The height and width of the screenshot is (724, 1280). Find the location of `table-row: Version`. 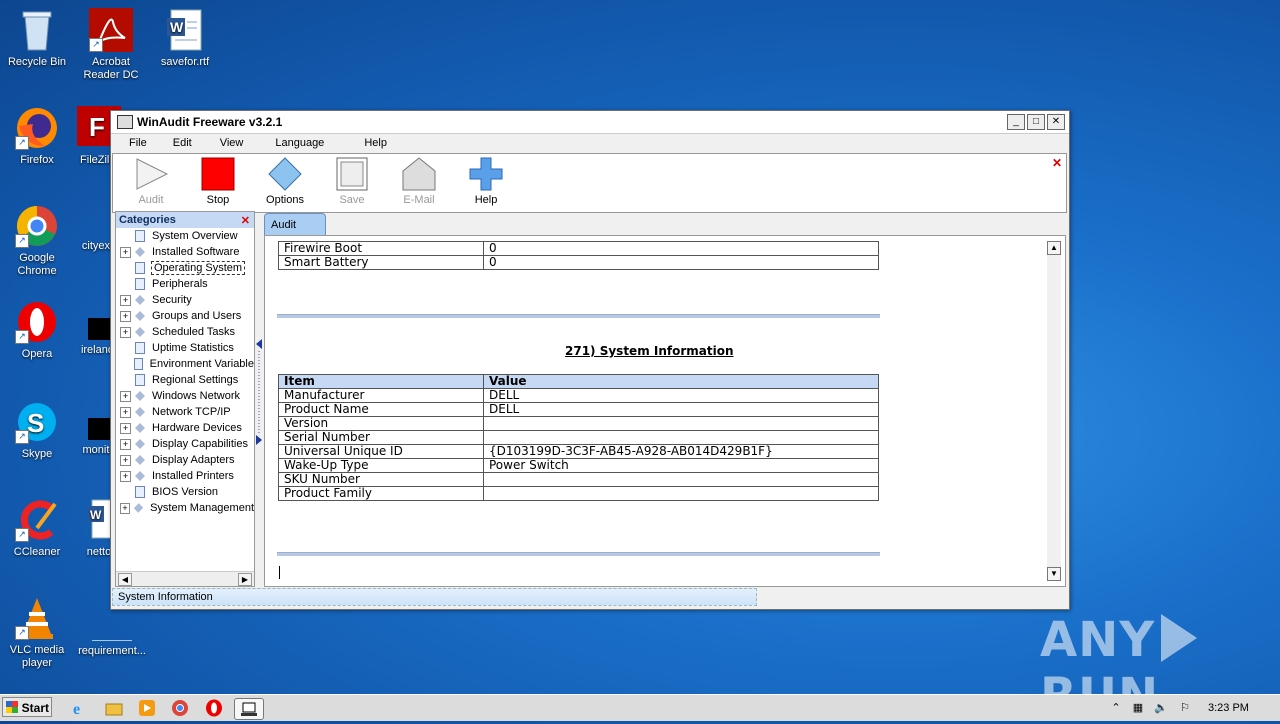

table-row: Version is located at coordinates (578, 423).